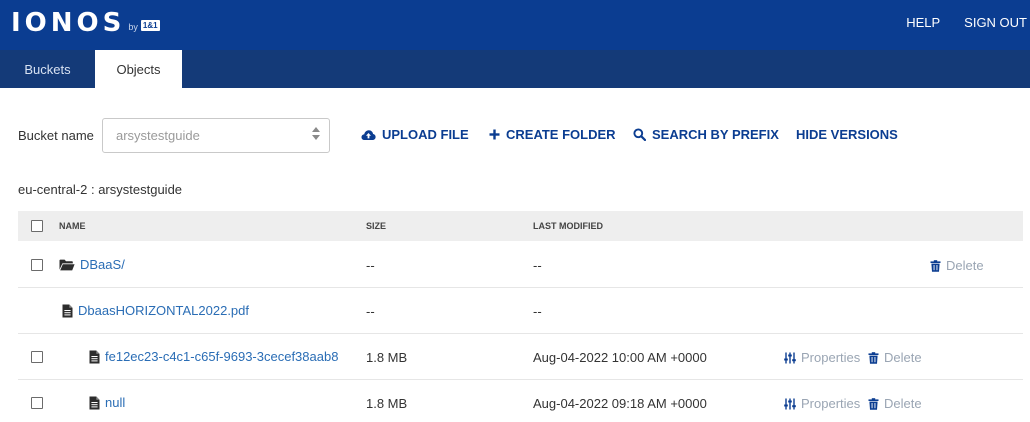 This screenshot has width=1030, height=422. Describe the element at coordinates (158, 135) in the screenshot. I see `bucket-select-value: arsystestguide` at that location.